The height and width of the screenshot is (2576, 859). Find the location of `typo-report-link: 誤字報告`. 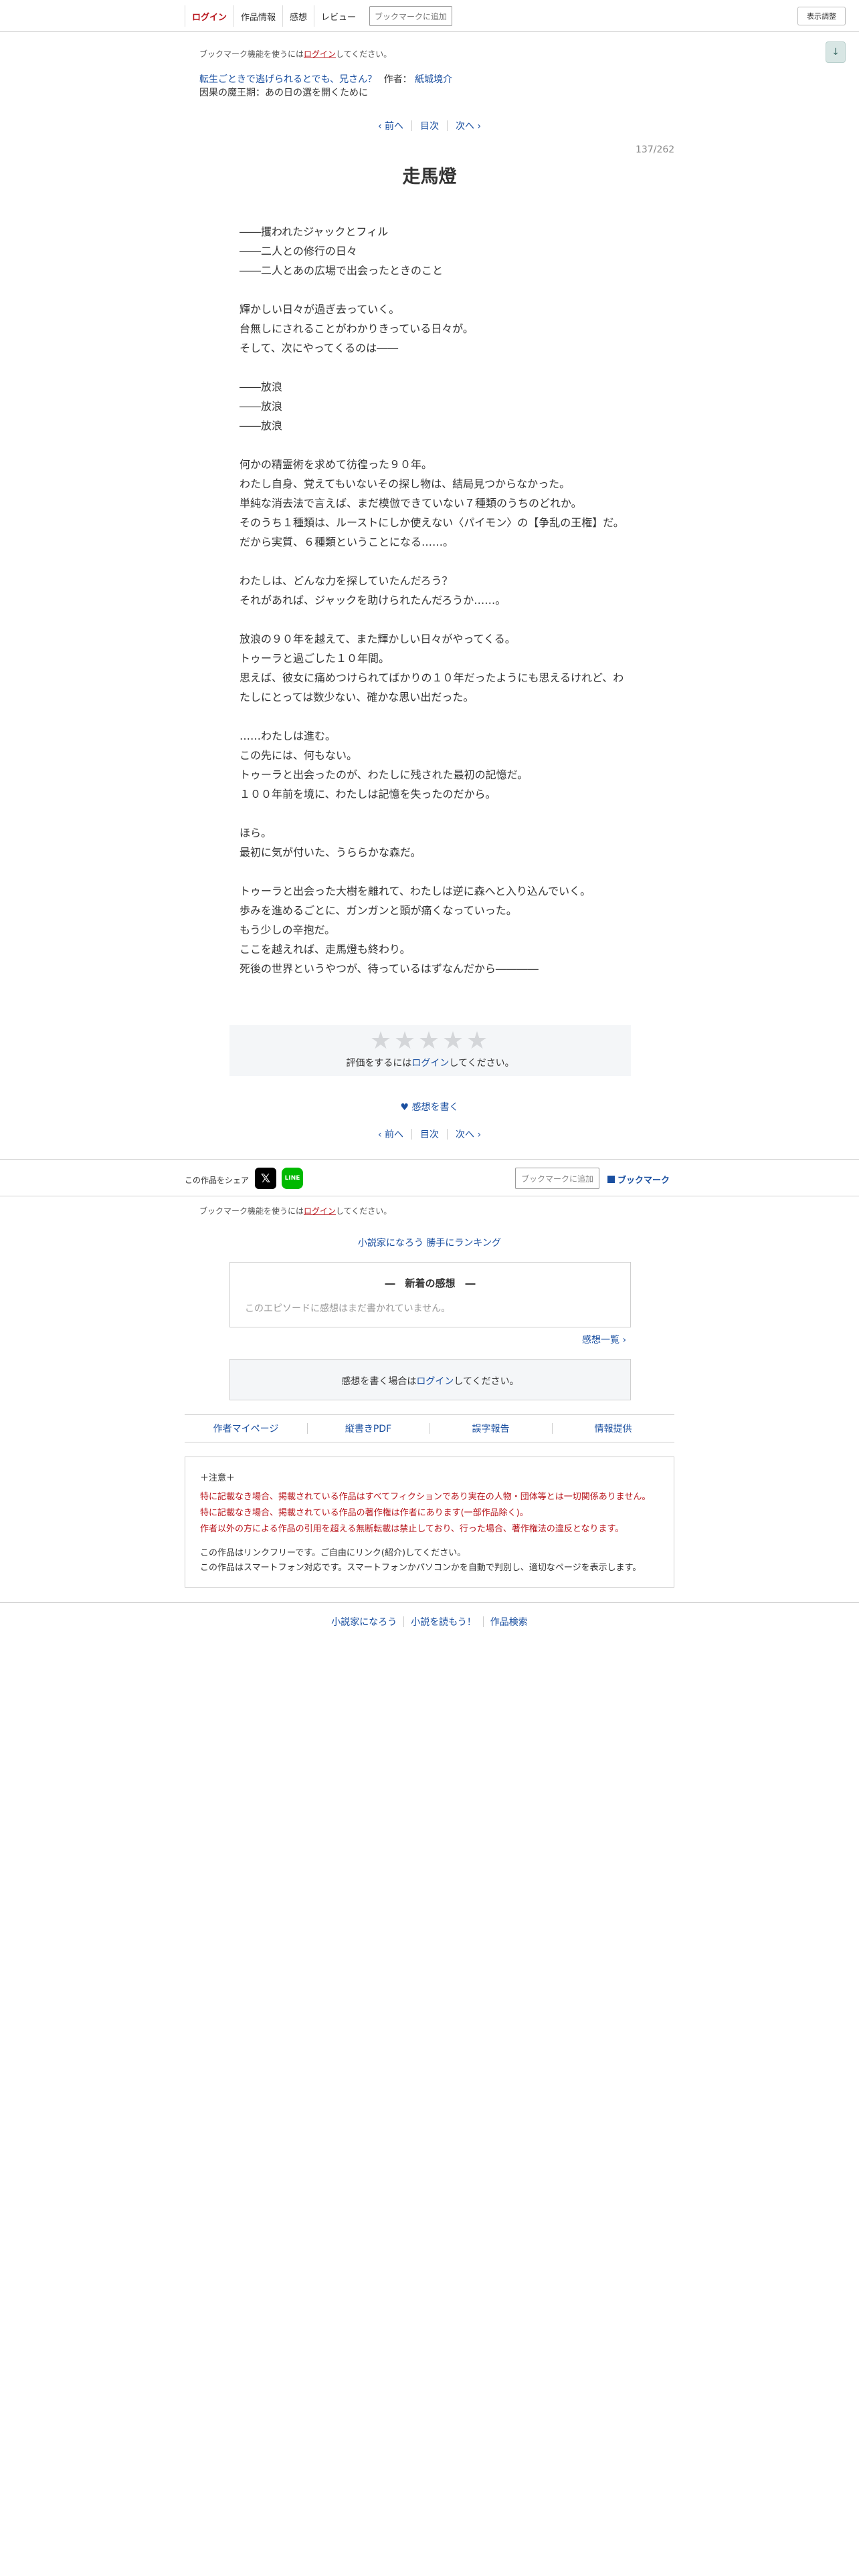

typo-report-link: 誤字報告 is located at coordinates (491, 1429).